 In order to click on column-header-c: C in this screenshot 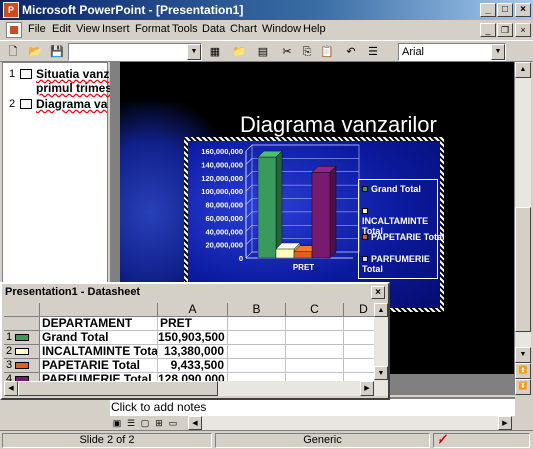, I will do `click(315, 310)`.